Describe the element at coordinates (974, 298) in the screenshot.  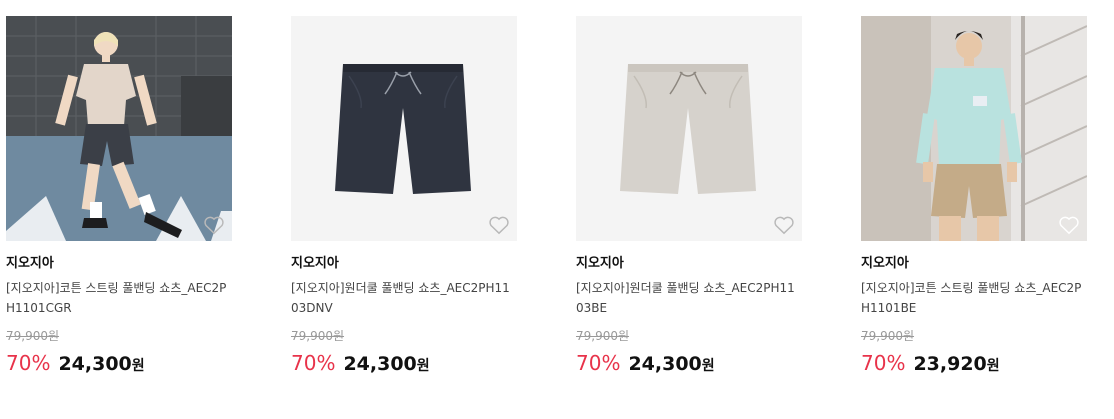
I see `product-name: [지오지아]코튼 스트링 풀밴딩 쇼츠_AEC2PH1101BE` at that location.